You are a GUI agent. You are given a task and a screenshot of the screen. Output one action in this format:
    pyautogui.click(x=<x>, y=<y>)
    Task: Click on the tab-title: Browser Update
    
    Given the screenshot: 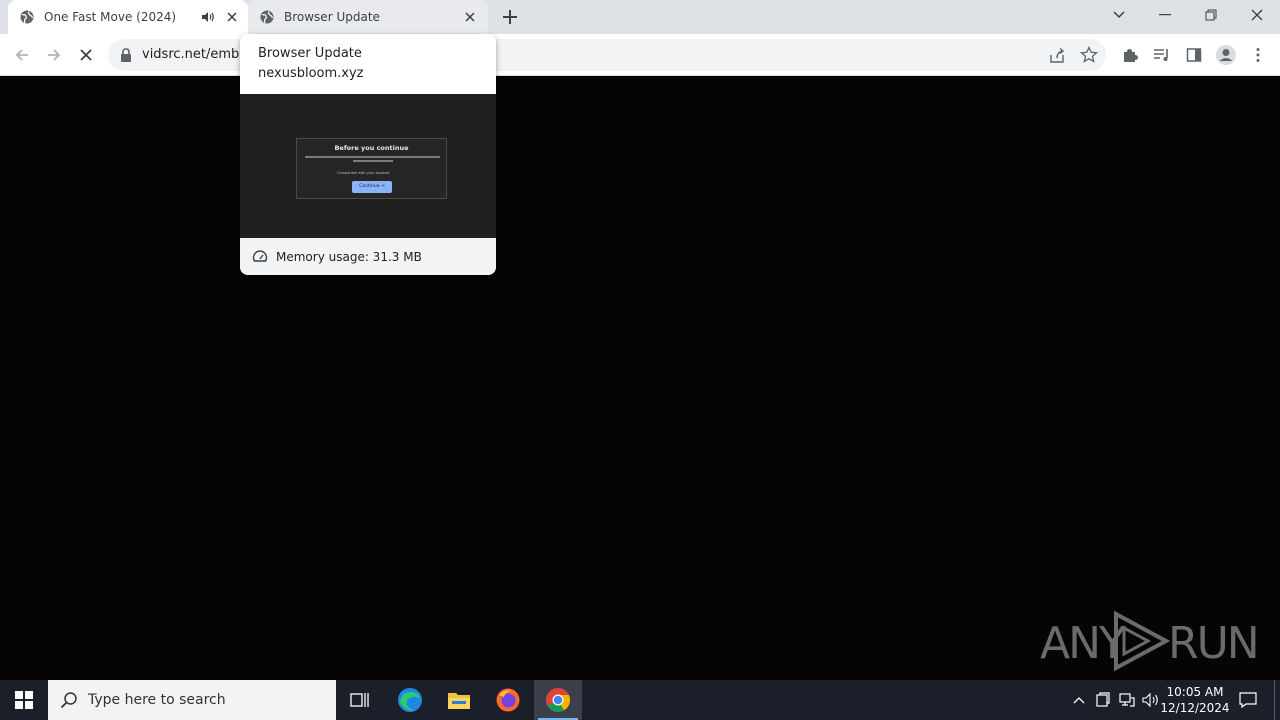 What is the action you would take?
    pyautogui.click(x=332, y=17)
    